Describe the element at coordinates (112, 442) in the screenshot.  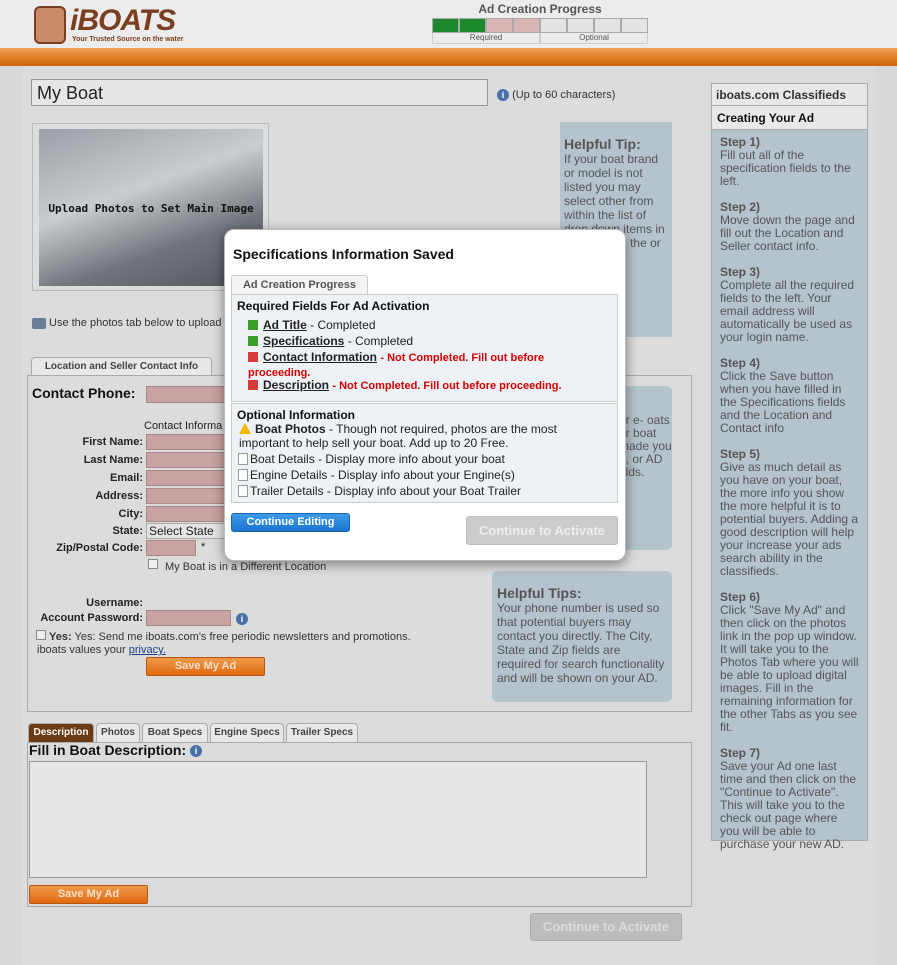
I see `first-name-label: First Name:` at that location.